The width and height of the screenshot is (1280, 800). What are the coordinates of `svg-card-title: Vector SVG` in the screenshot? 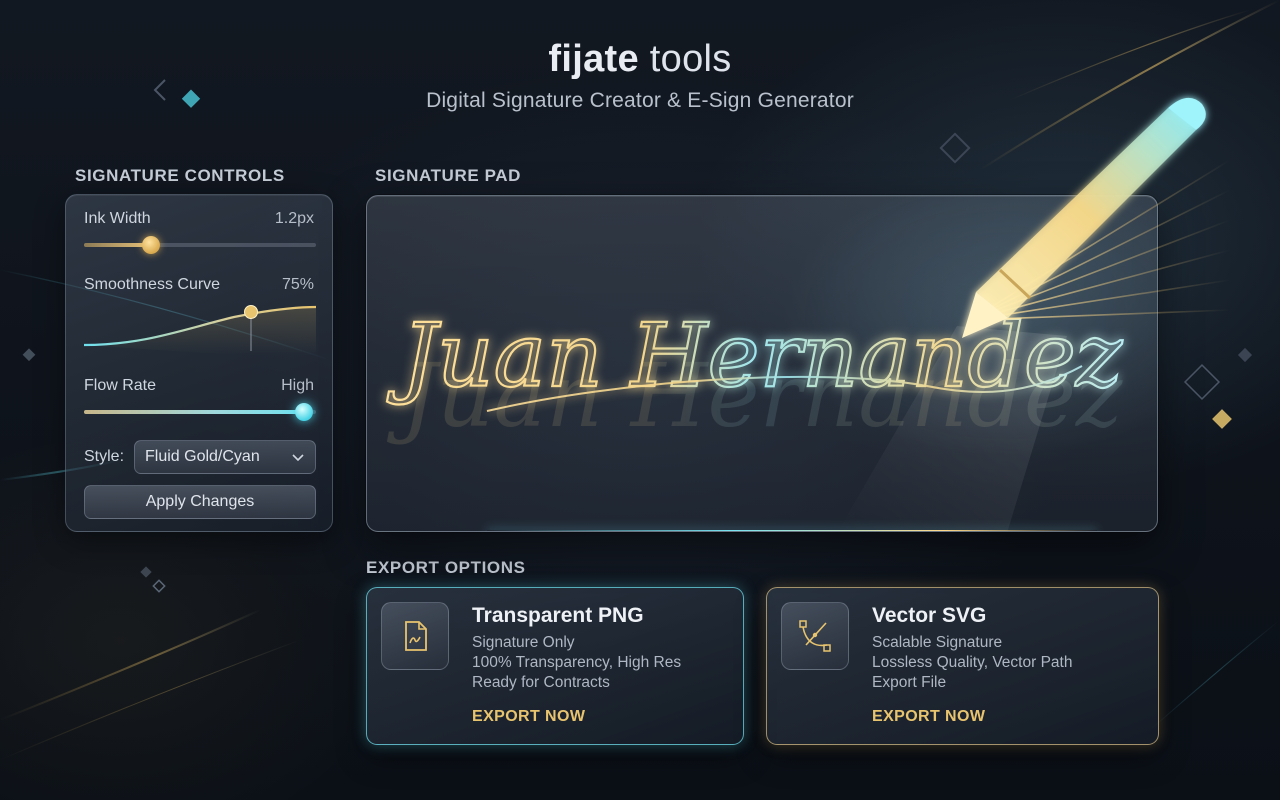 It's located at (929, 615).